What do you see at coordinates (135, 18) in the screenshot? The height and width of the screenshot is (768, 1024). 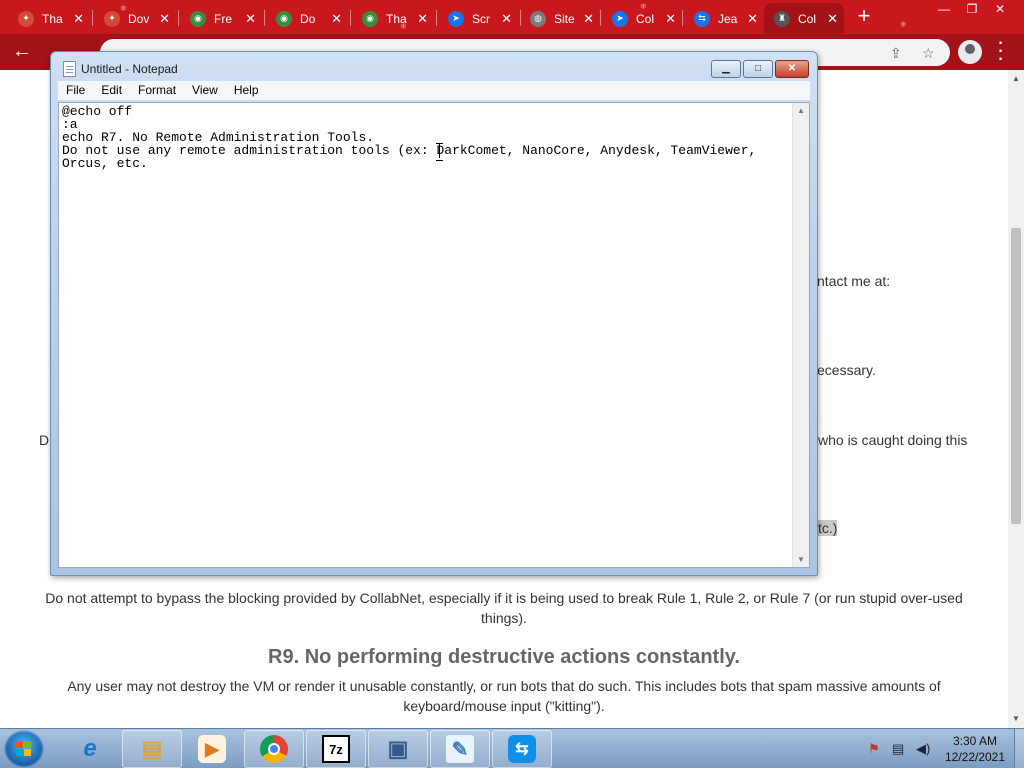 I see `browser-tab: ✦ Dov ✕` at bounding box center [135, 18].